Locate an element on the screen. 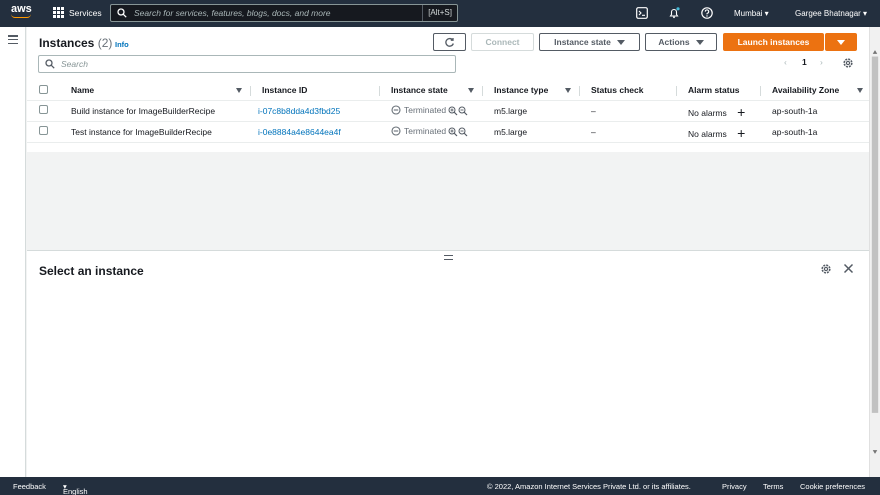 The height and width of the screenshot is (495, 880). feedback-link: Feedback is located at coordinates (29, 486).